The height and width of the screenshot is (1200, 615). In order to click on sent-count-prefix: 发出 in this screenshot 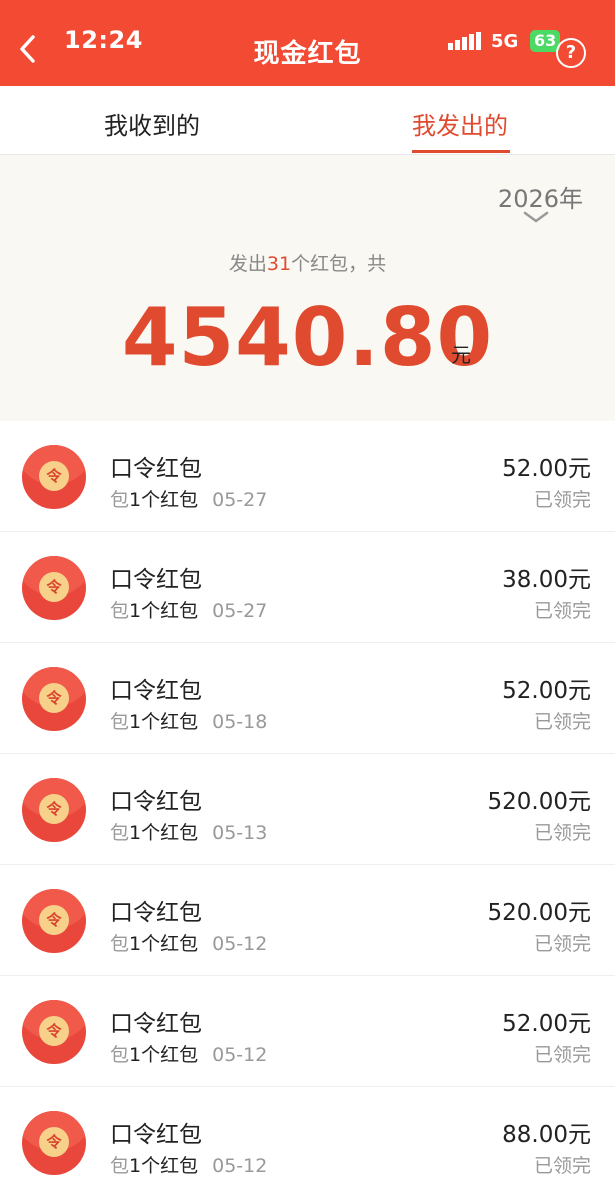, I will do `click(247, 264)`.